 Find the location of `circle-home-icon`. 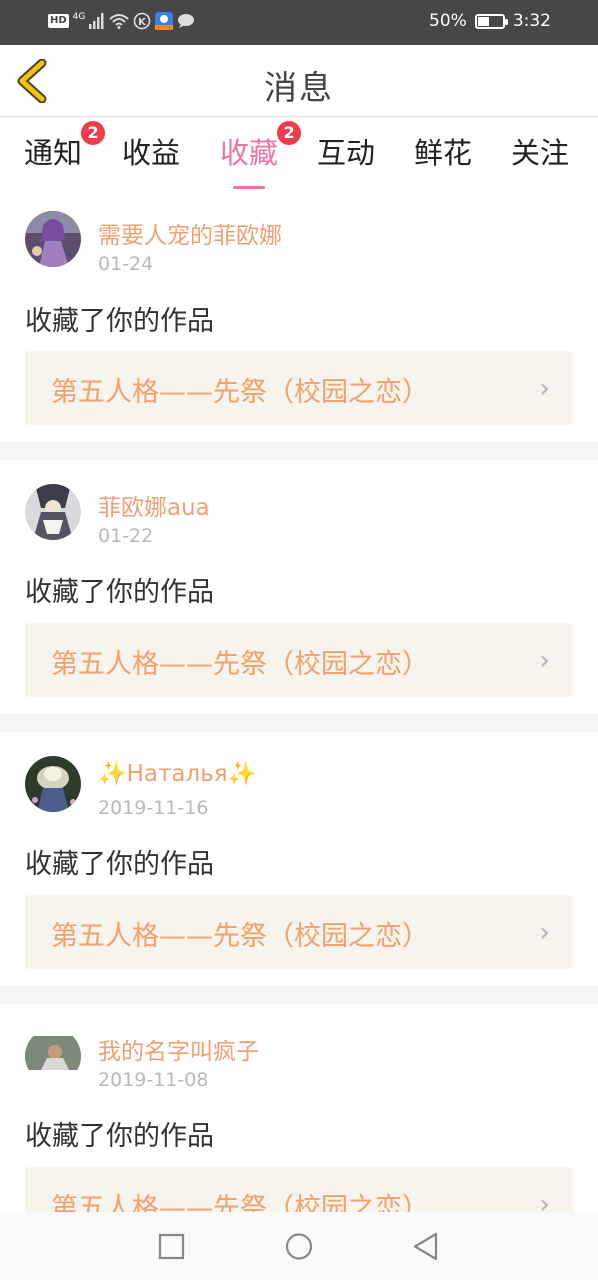

circle-home-icon is located at coordinates (299, 1246).